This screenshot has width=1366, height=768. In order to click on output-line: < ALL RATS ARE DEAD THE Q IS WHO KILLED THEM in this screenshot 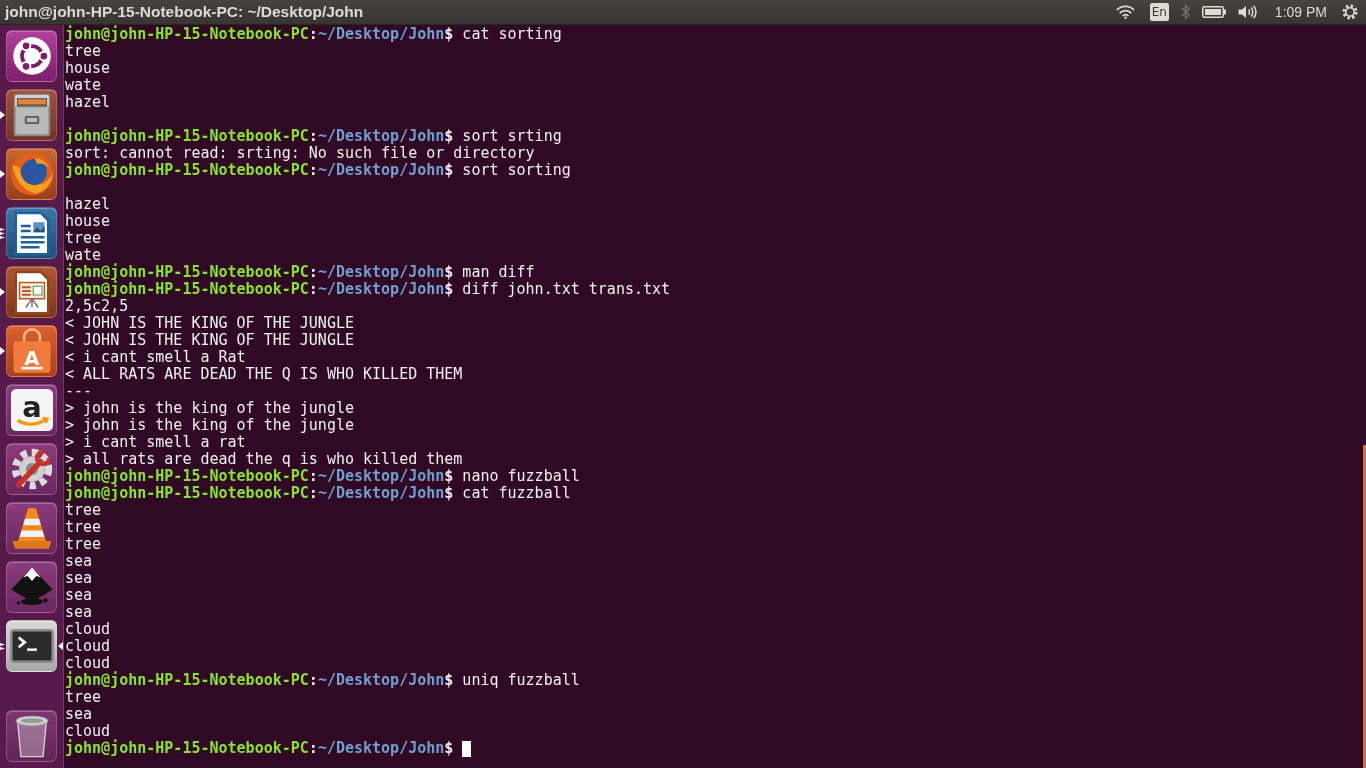, I will do `click(264, 374)`.